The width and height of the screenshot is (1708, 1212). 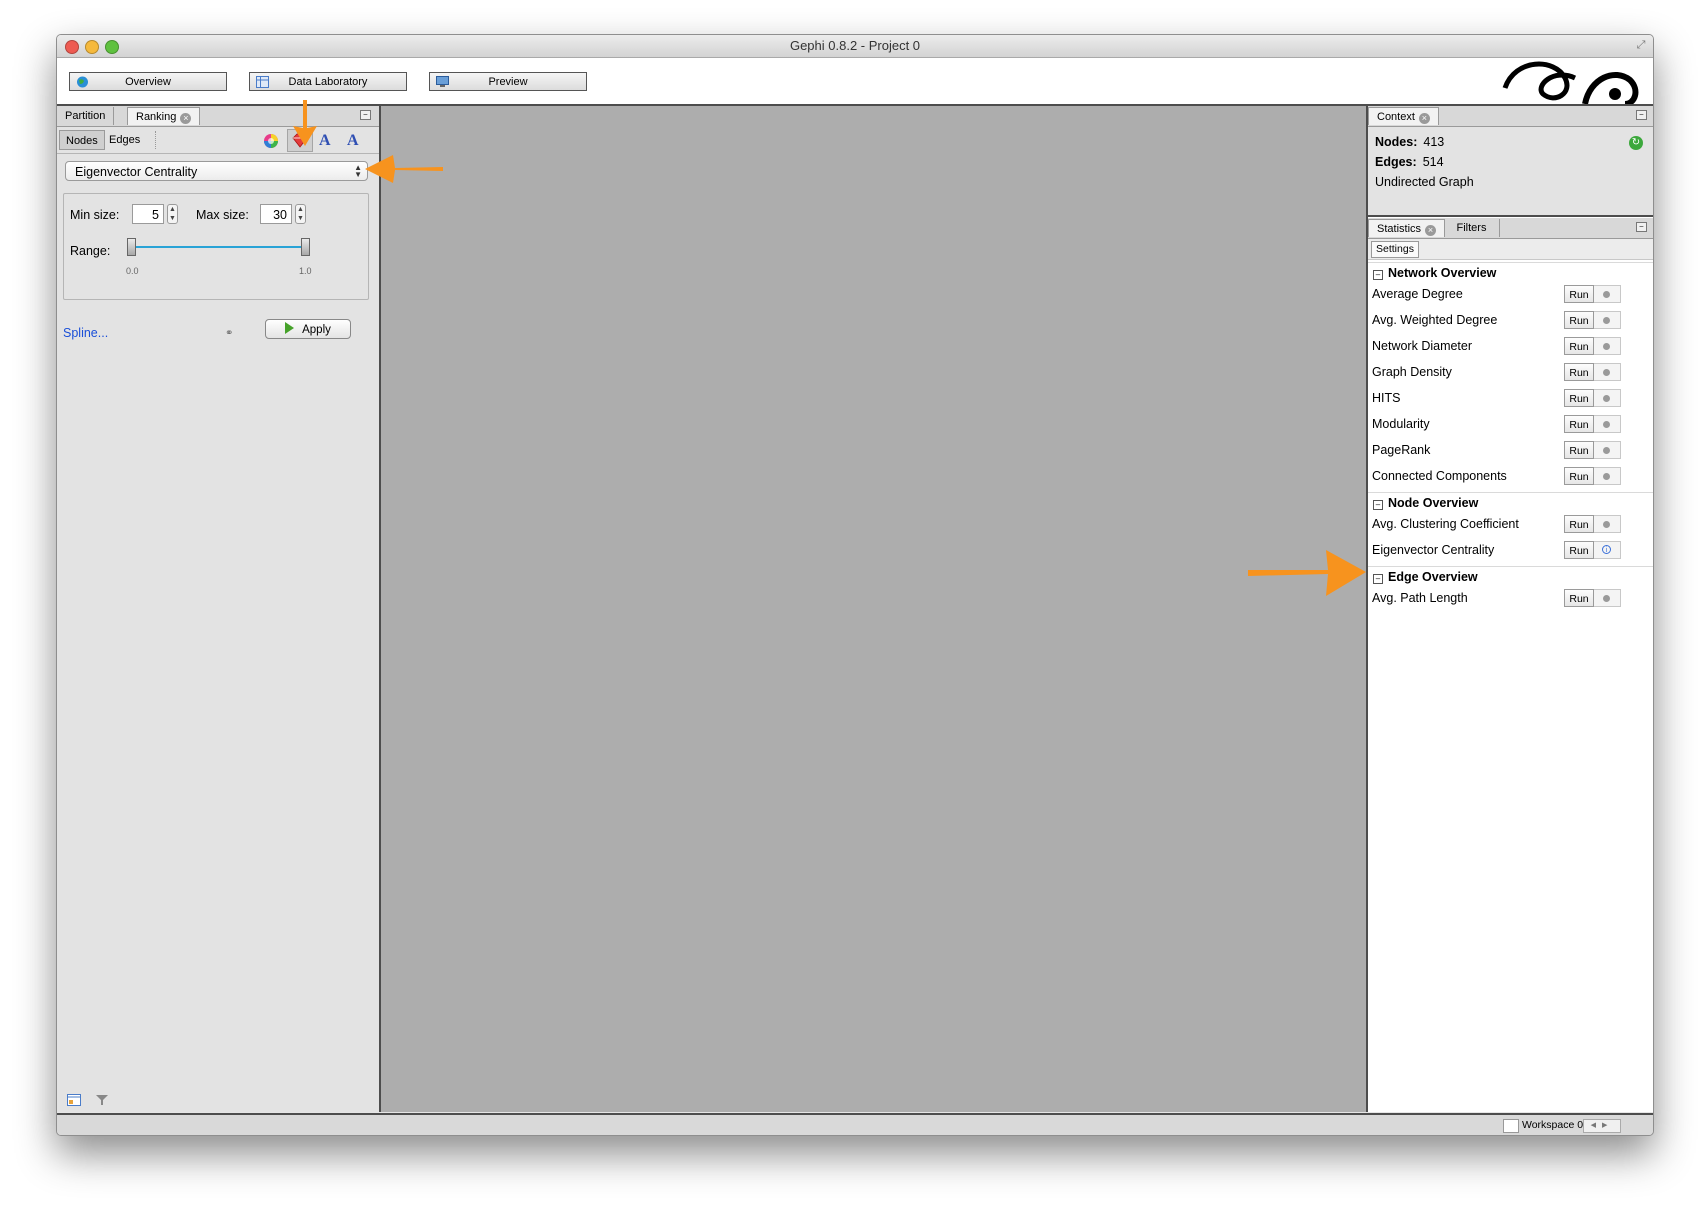 I want to click on range-slider-track, so click(x=219, y=247).